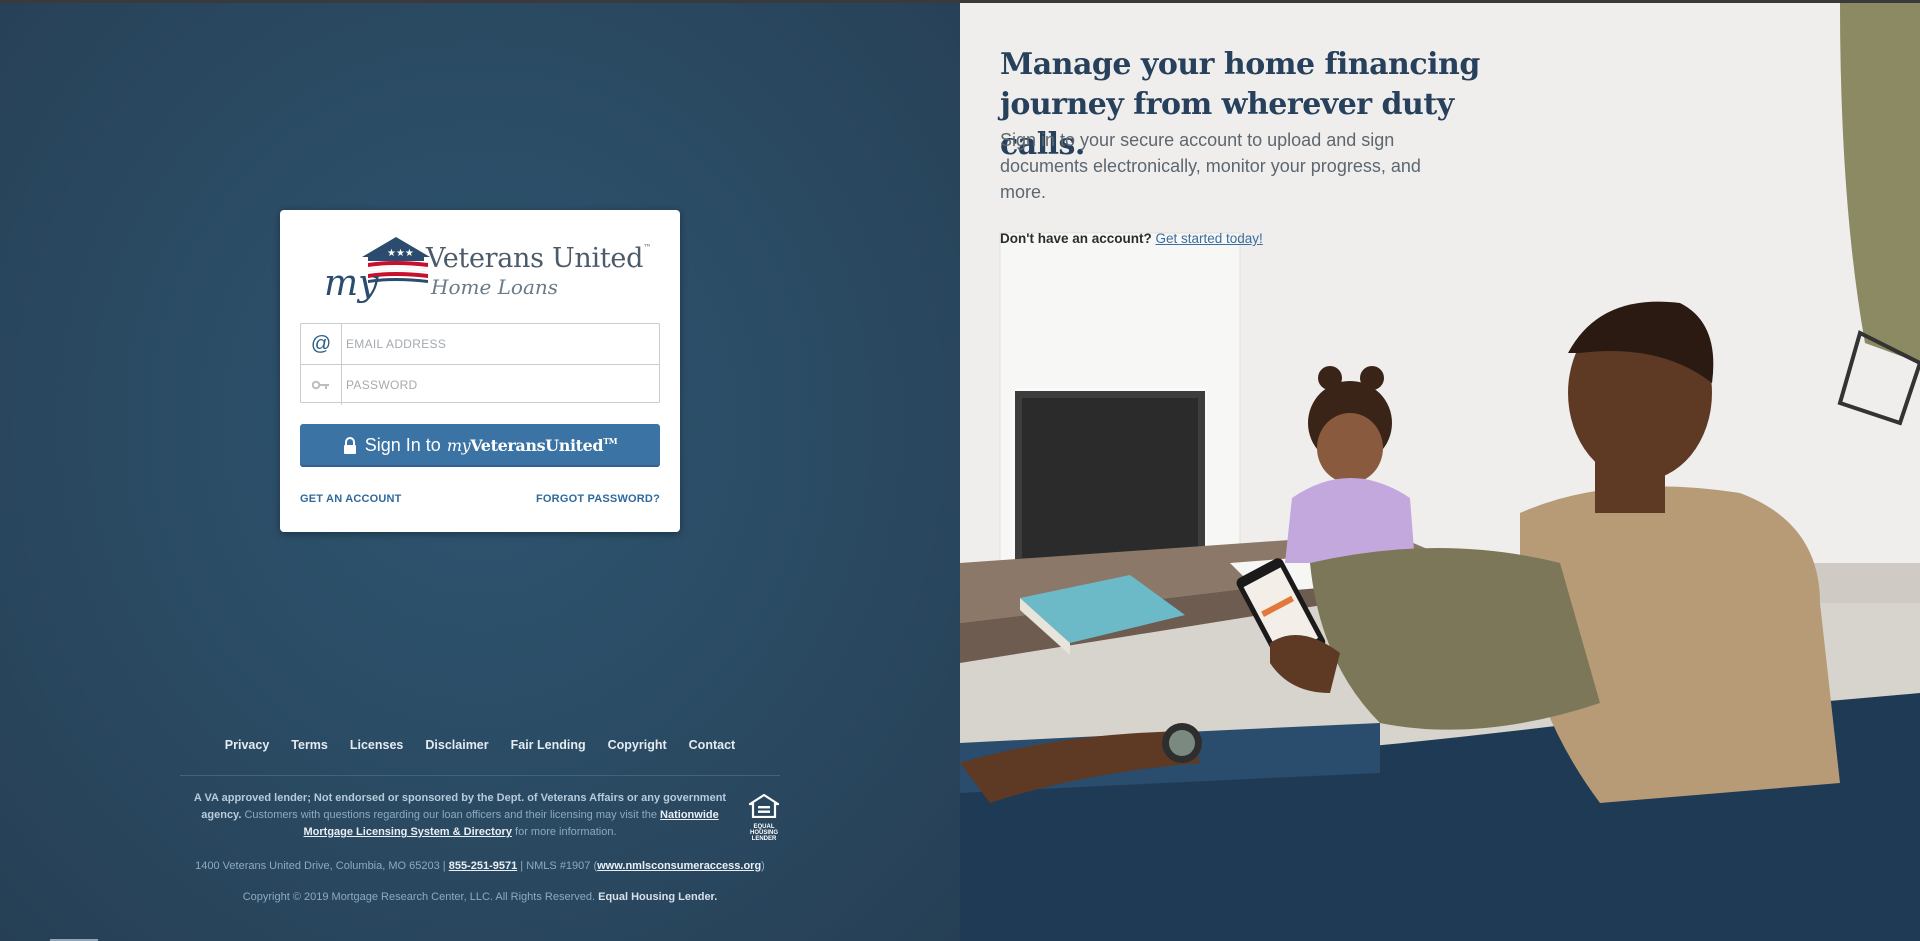 Image resolution: width=1920 pixels, height=941 pixels. What do you see at coordinates (1076, 238) in the screenshot?
I see `signup-prompt-text: Don't have an account?` at bounding box center [1076, 238].